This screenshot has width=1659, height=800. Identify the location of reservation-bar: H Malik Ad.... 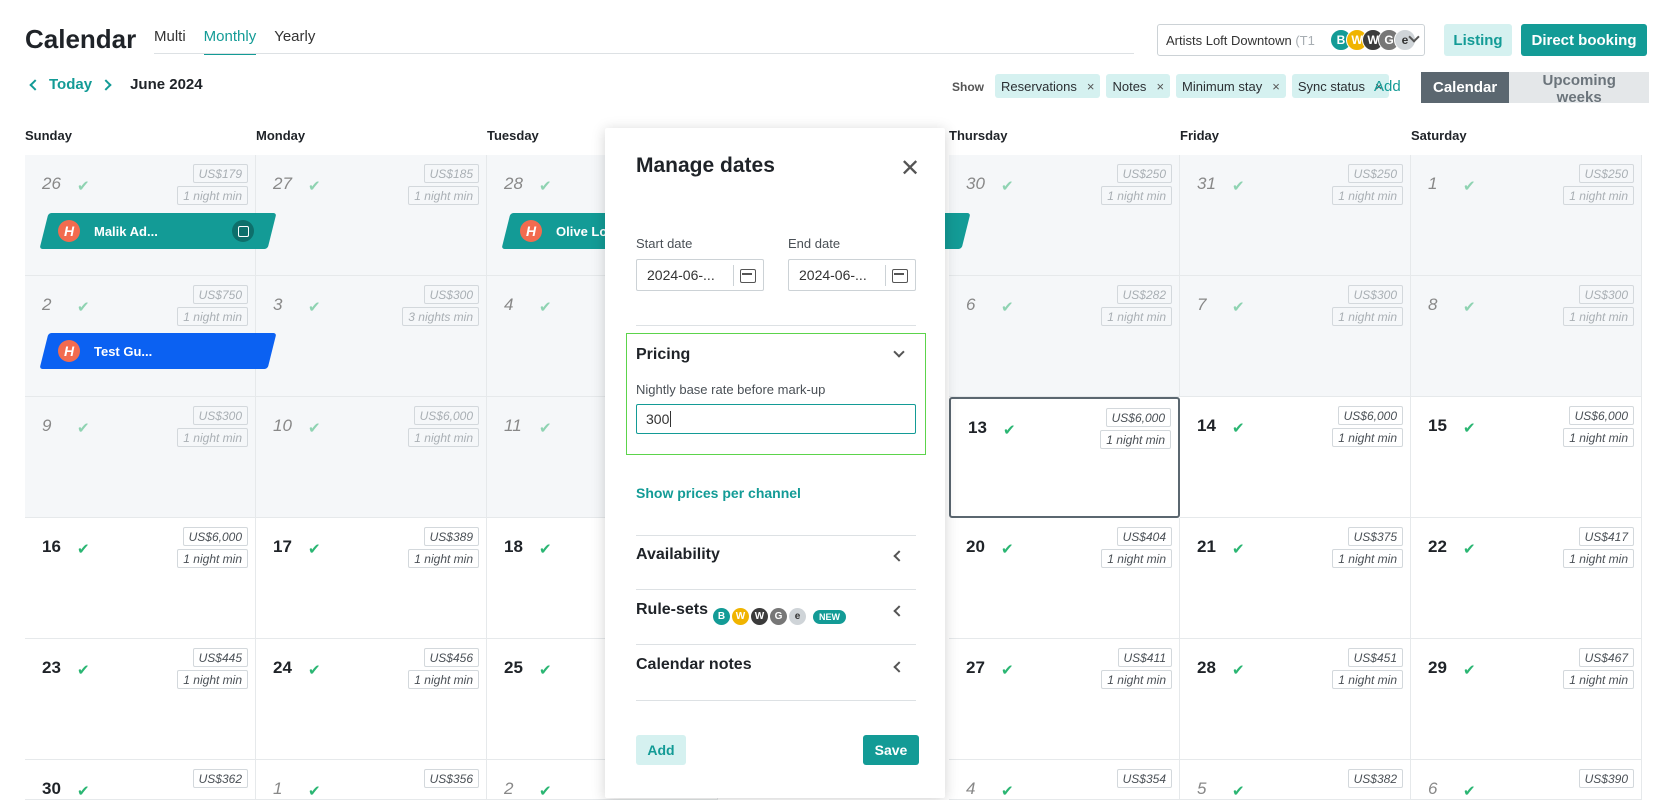
(158, 231).